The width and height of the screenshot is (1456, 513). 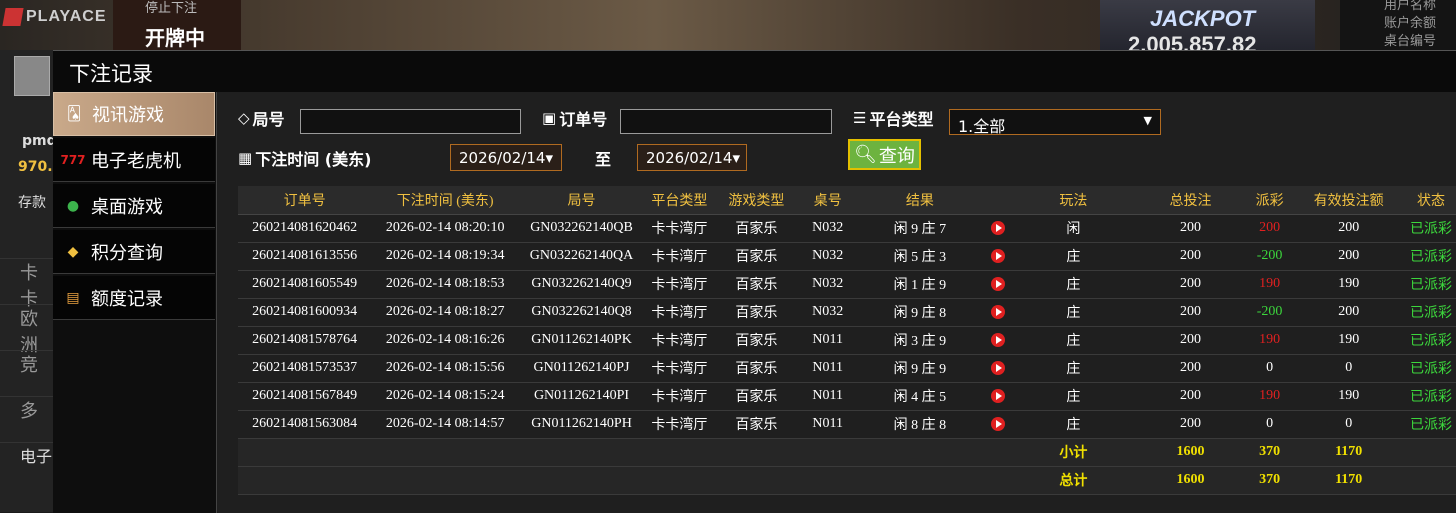 What do you see at coordinates (920, 368) in the screenshot?
I see `result-cell: 闲 9 庄 9` at bounding box center [920, 368].